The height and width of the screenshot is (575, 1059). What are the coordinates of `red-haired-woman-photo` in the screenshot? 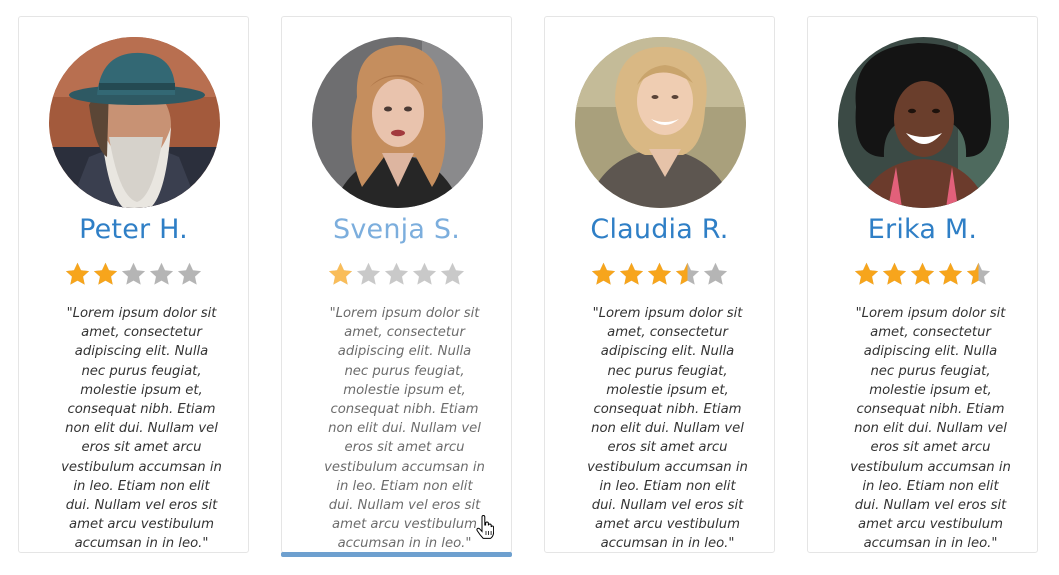 It's located at (397, 122).